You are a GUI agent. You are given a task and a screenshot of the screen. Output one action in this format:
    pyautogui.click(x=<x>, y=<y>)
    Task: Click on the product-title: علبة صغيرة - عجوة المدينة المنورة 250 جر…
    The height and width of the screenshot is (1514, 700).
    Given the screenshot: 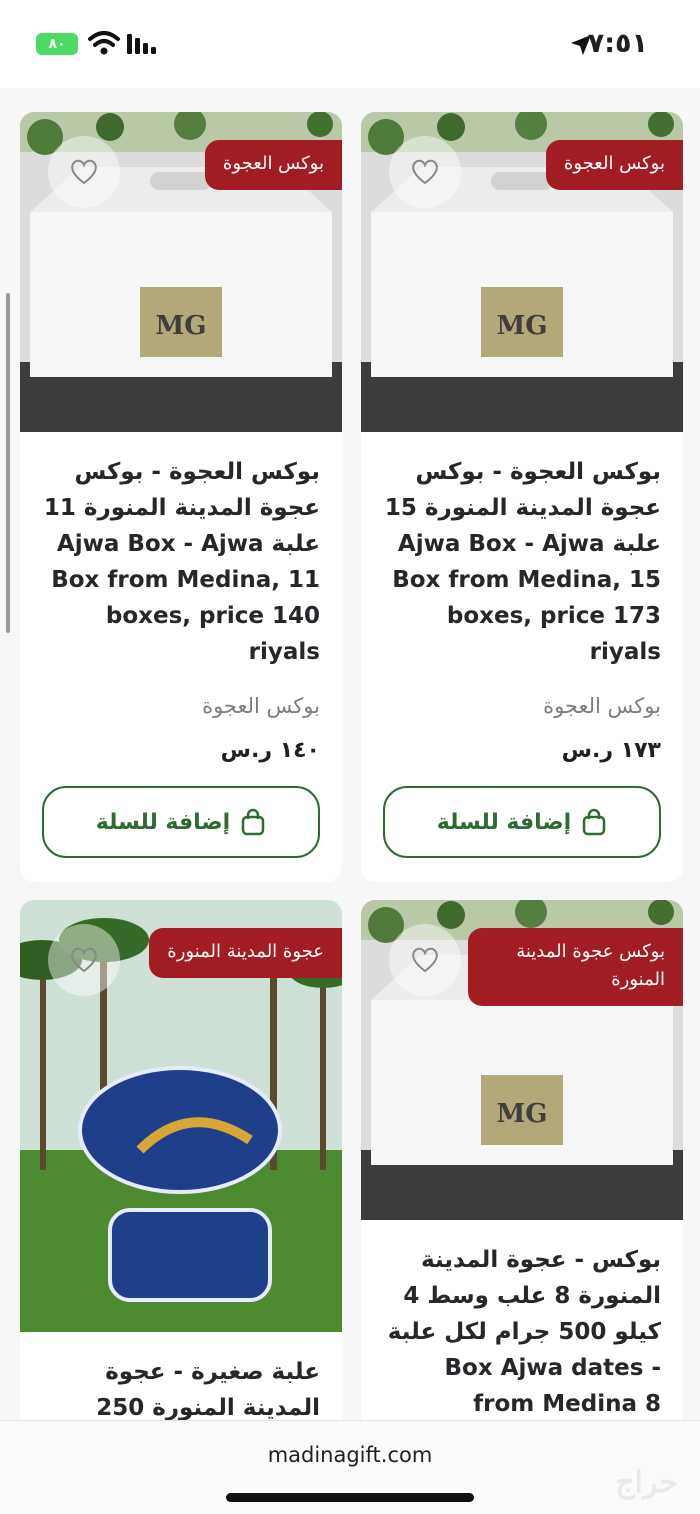 What is the action you would take?
    pyautogui.click(x=181, y=1376)
    